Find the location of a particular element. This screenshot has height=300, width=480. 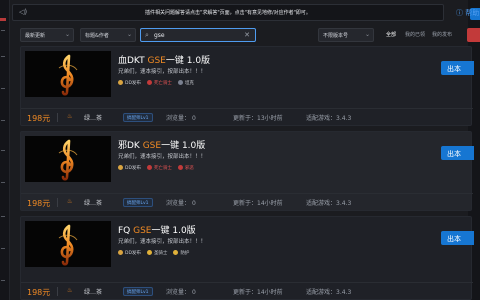

treble-clef-flame-icon is located at coordinates (68, 160).